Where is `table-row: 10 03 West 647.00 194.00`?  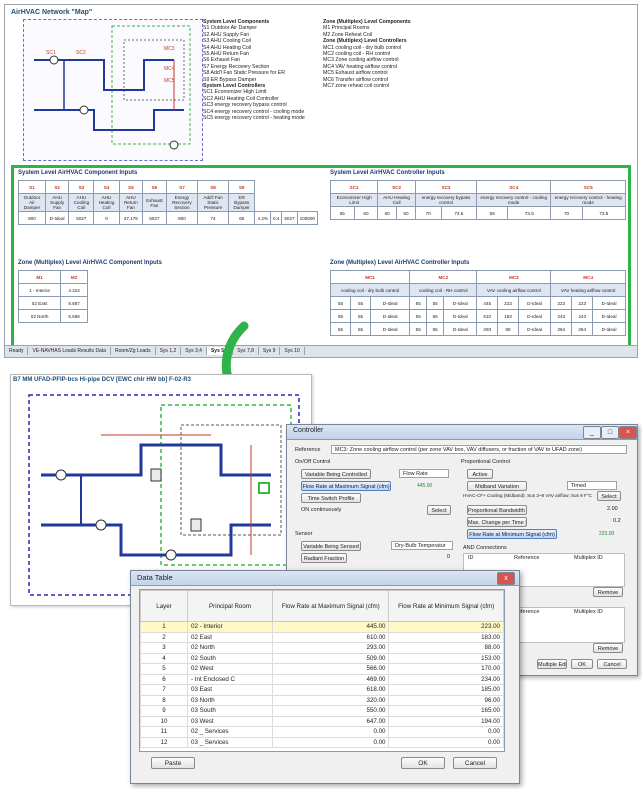
table-row: 10 03 West 647.00 194.00 is located at coordinates (322, 721).